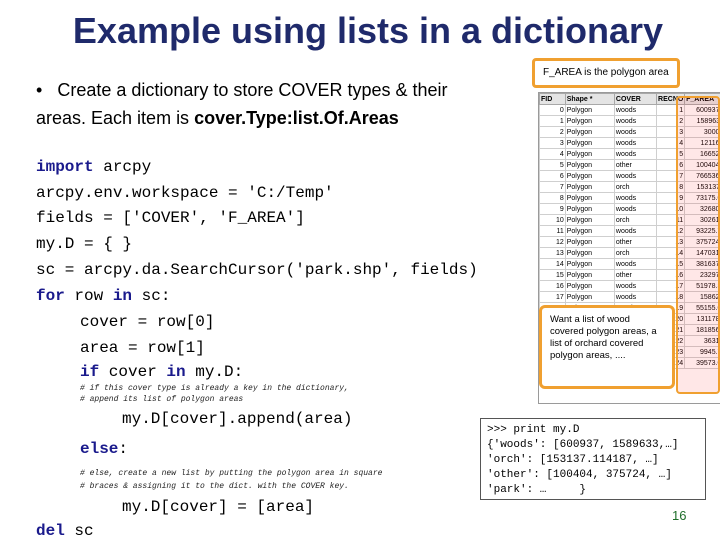  Describe the element at coordinates (84, 244) in the screenshot. I see `code-line-4: my.D = { }` at that location.